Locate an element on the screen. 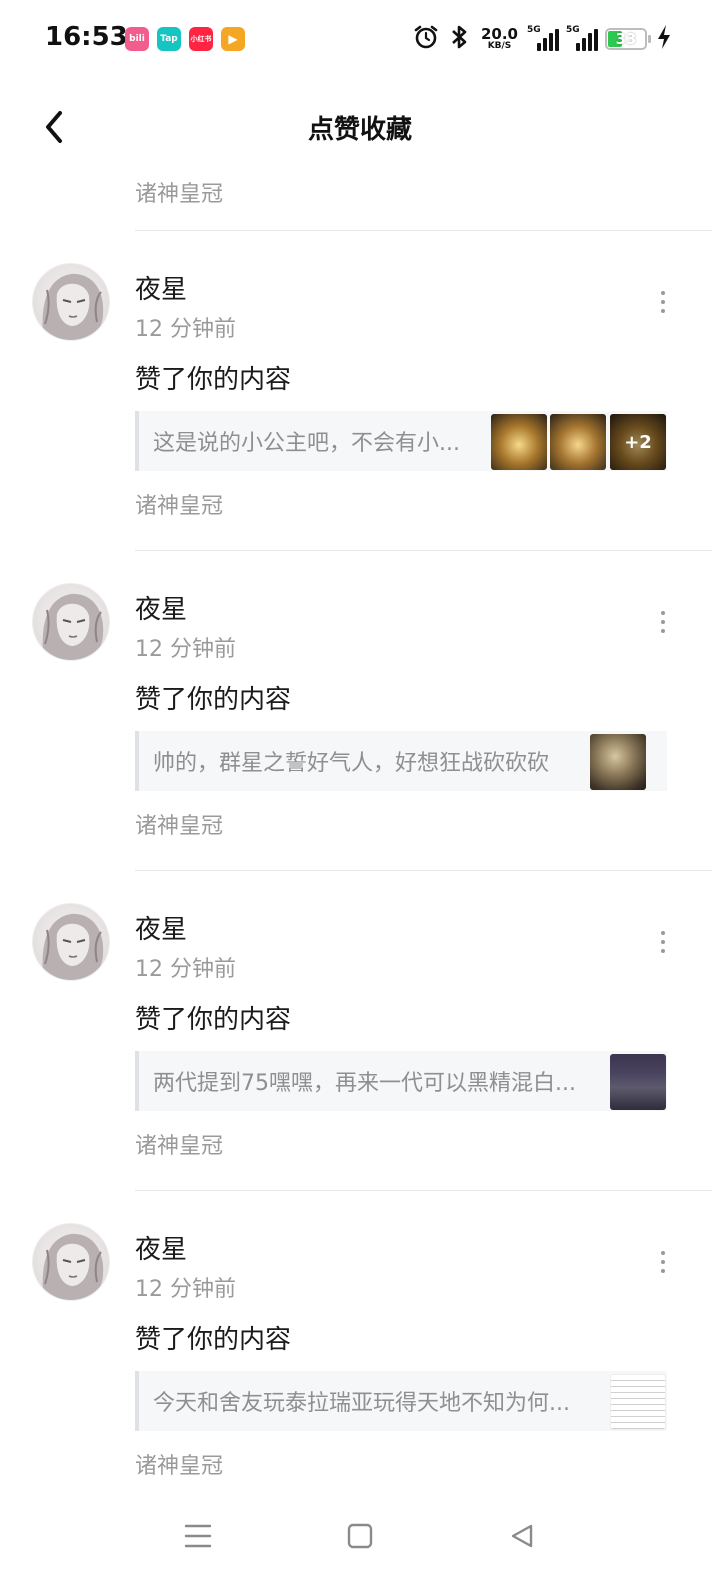  home-square-icon is located at coordinates (360, 1536).